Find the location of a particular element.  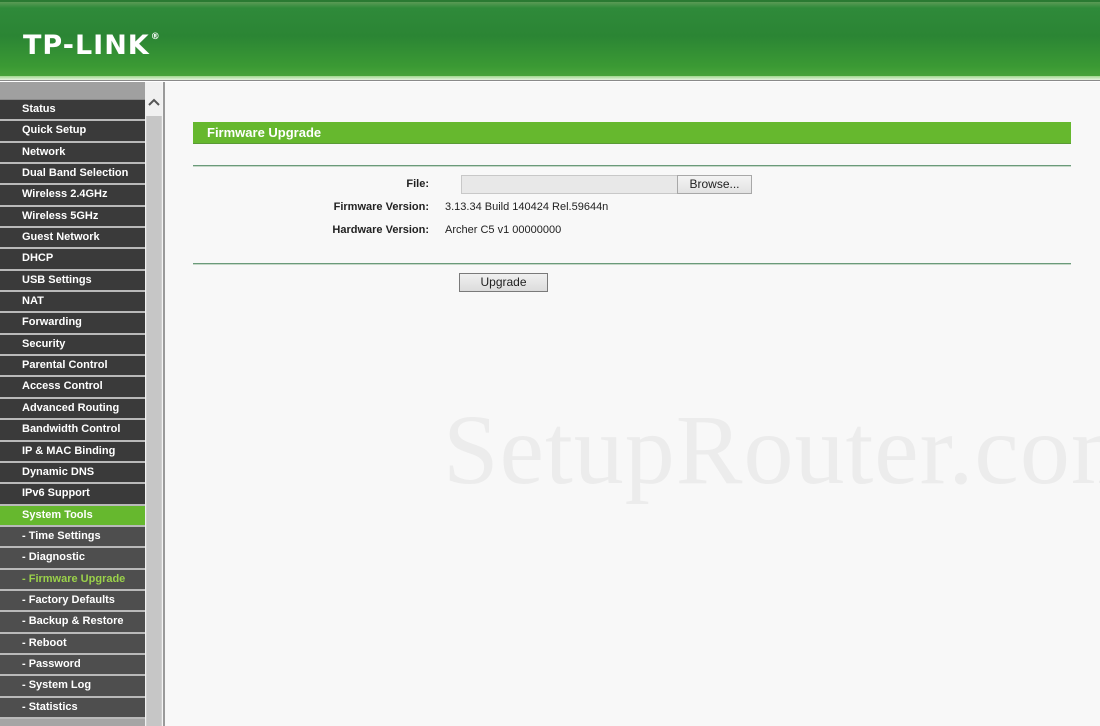

sidebar-item-system-tools: System Tools is located at coordinates (72, 516).